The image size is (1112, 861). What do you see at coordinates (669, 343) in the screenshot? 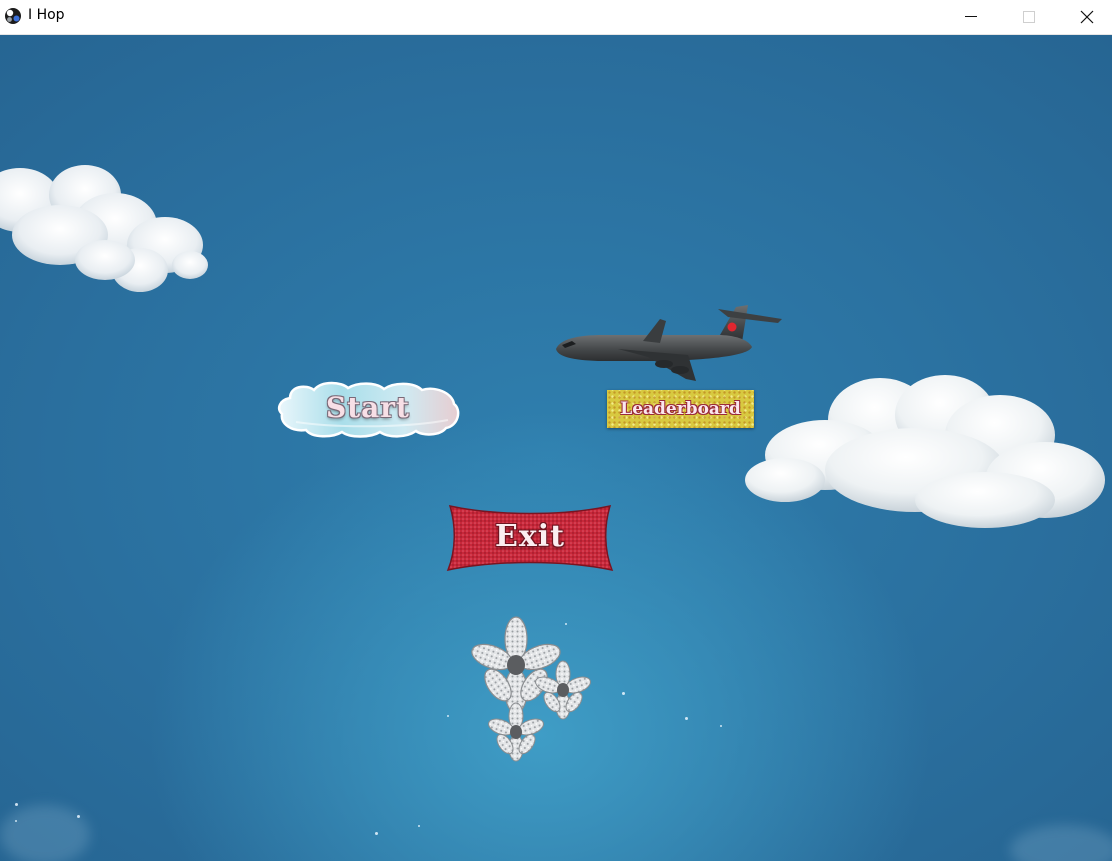
I see `airplane` at bounding box center [669, 343].